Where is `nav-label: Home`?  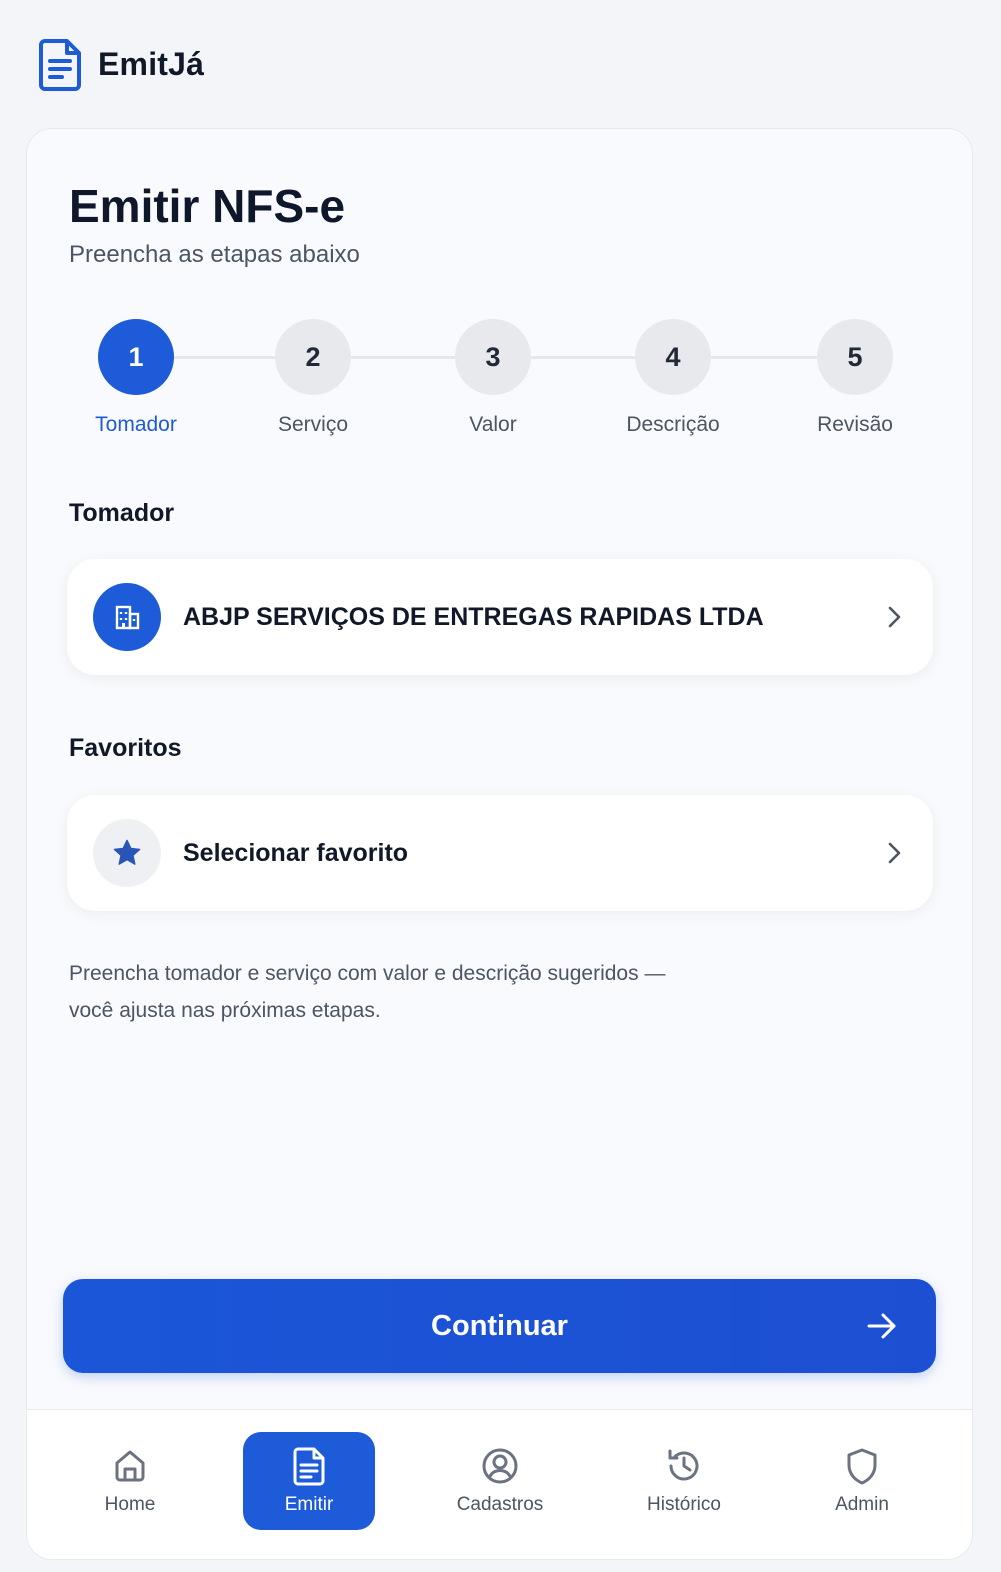 nav-label: Home is located at coordinates (130, 1504).